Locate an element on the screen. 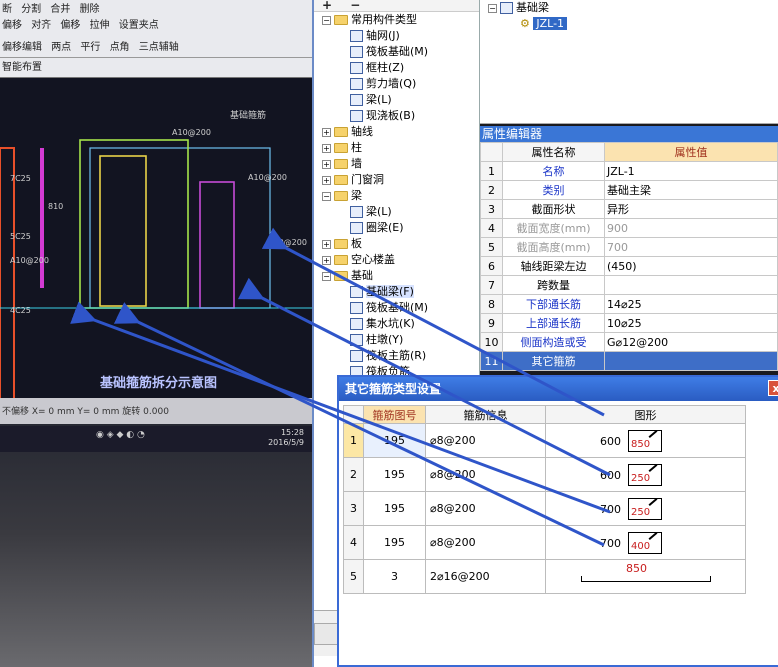 This screenshot has height=667, width=778. shape-height: 250 is located at coordinates (641, 512).